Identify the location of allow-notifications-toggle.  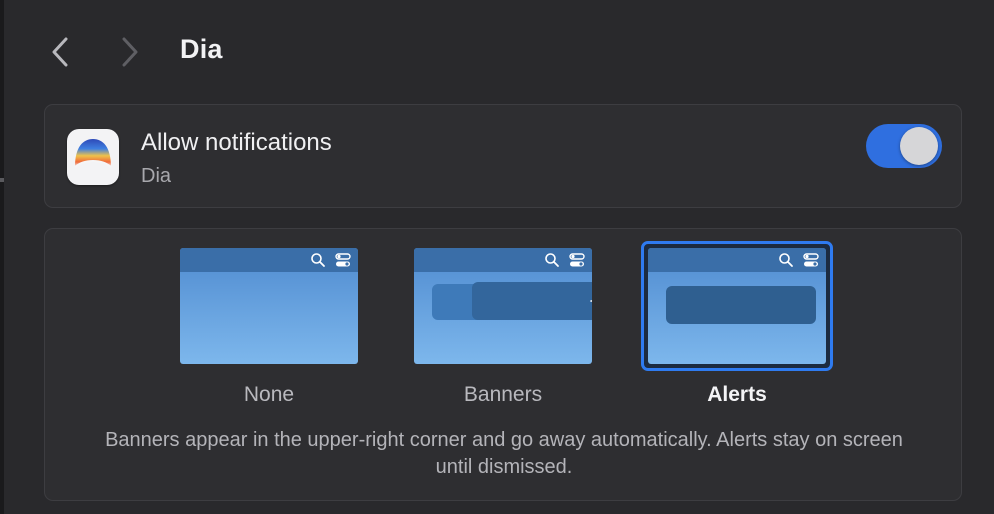
(904, 146).